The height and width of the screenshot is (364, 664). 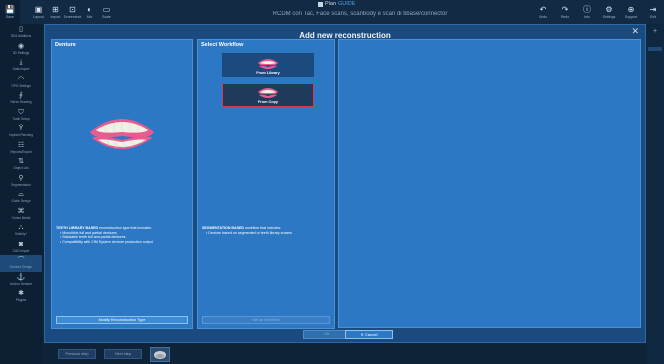 What do you see at coordinates (655, 31) in the screenshot?
I see `add-view-icon: +` at bounding box center [655, 31].